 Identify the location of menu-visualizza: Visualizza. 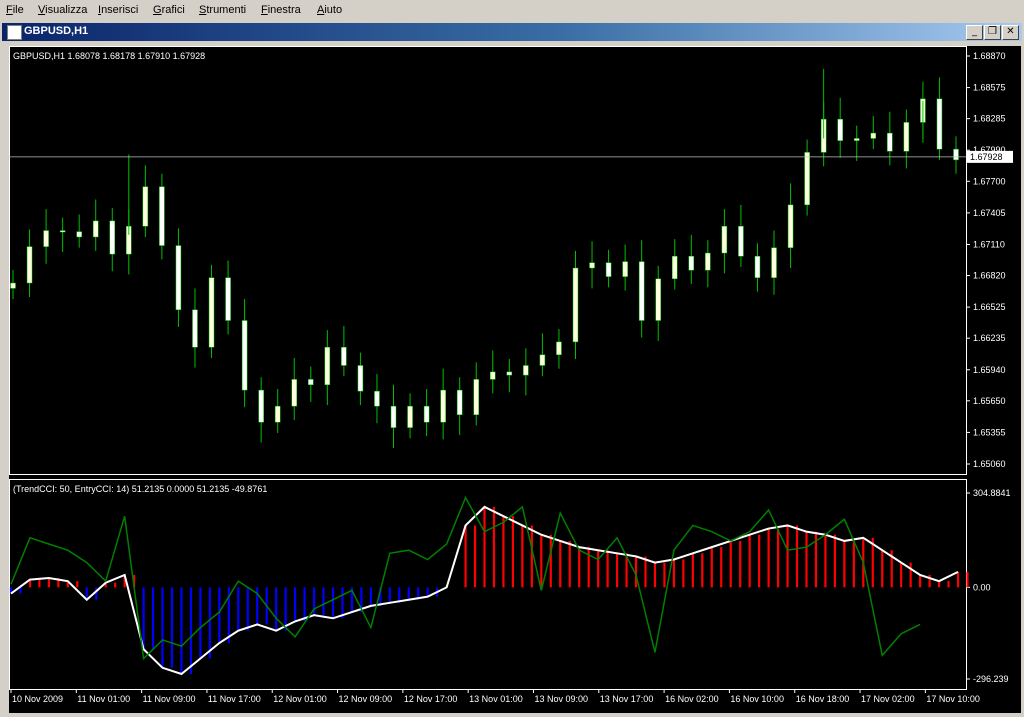
(62, 10).